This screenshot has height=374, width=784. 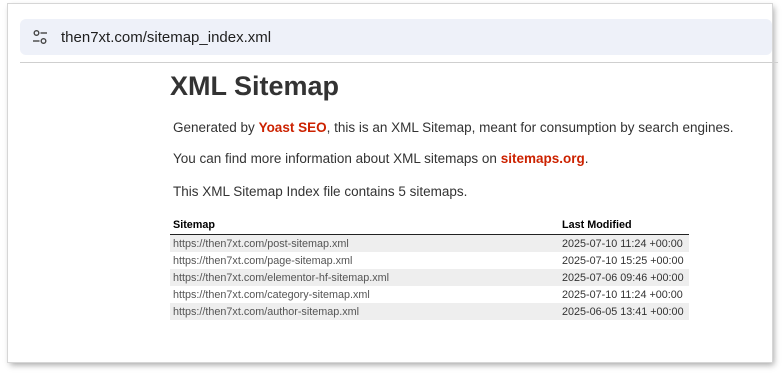 I want to click on sitemaps-org-link: sitemaps.org, so click(x=543, y=158).